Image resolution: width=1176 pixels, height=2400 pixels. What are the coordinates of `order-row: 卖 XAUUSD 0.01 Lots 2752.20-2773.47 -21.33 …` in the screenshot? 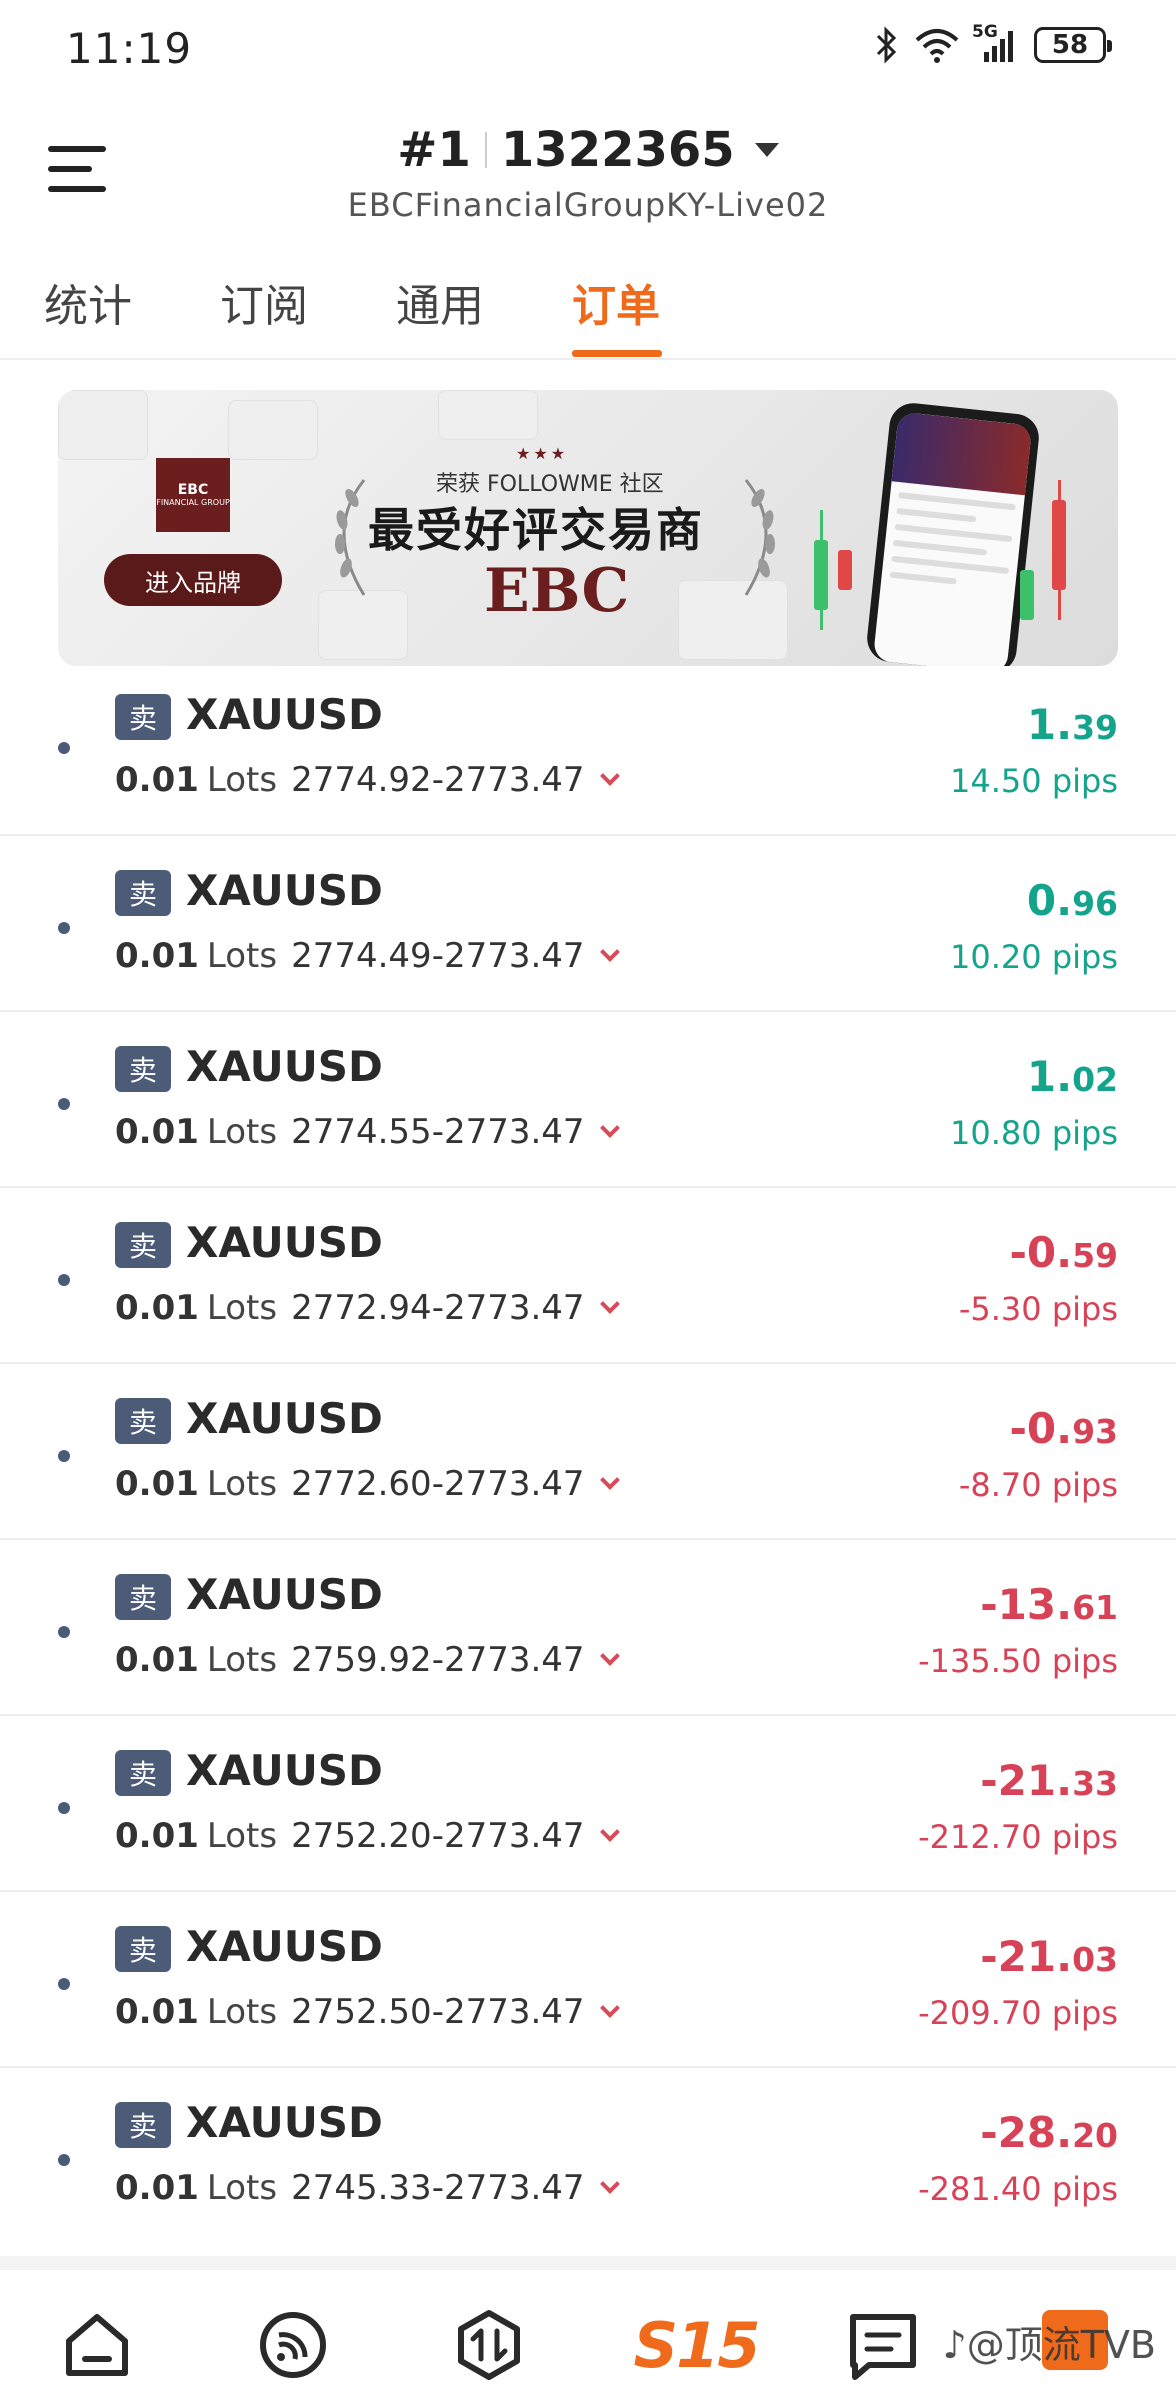 It's located at (588, 1804).